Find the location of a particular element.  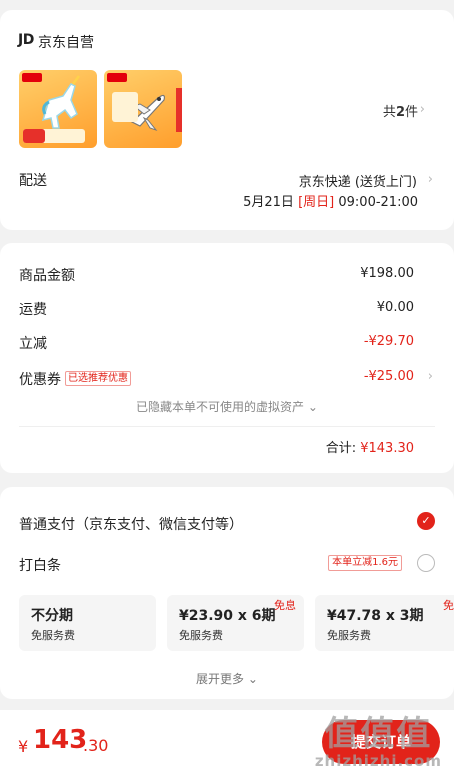

divider is located at coordinates (227, 426).